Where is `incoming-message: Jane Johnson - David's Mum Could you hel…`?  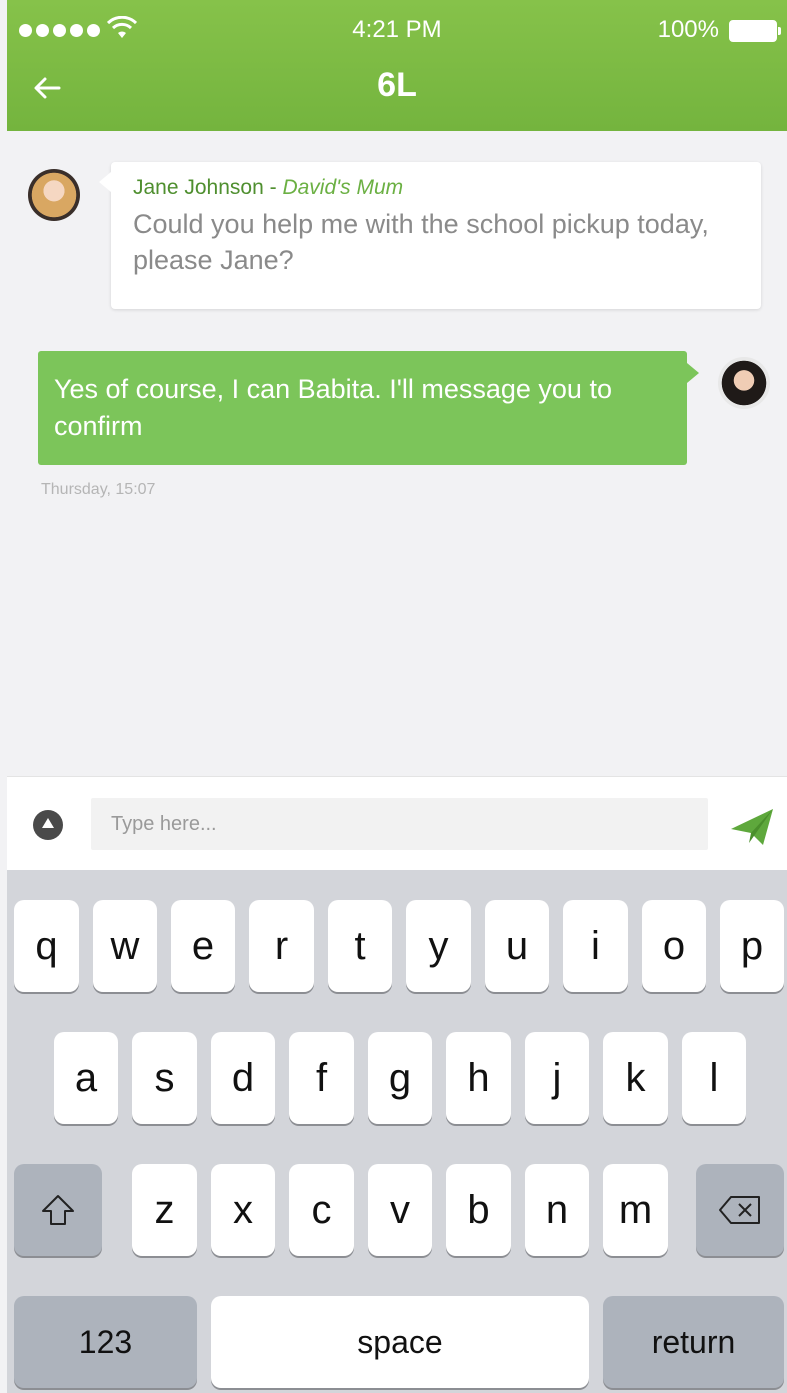
incoming-message: Jane Johnson - David's Mum Could you hel… is located at coordinates (430, 235).